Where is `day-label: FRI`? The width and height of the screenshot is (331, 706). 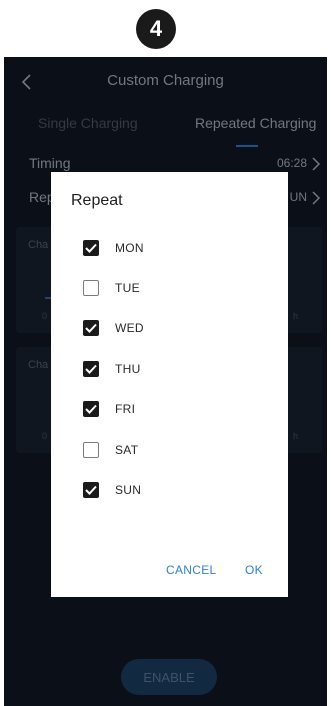
day-label: FRI is located at coordinates (125, 409).